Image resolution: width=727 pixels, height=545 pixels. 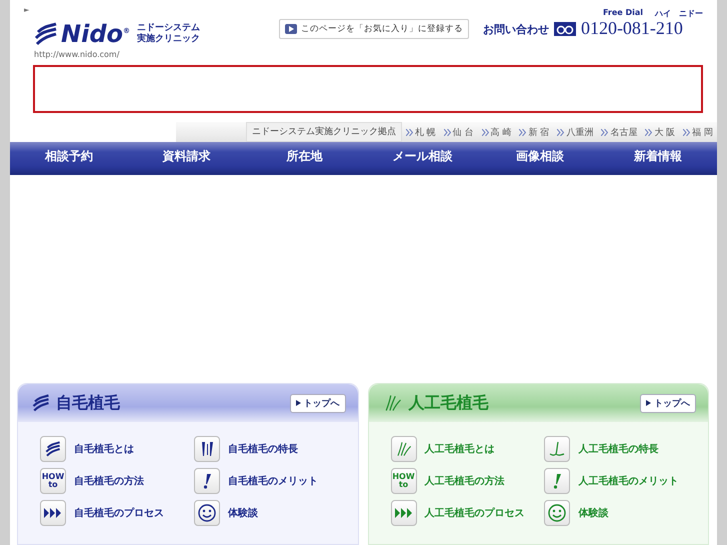 What do you see at coordinates (698, 132) in the screenshot?
I see `location-link: 福 岡` at bounding box center [698, 132].